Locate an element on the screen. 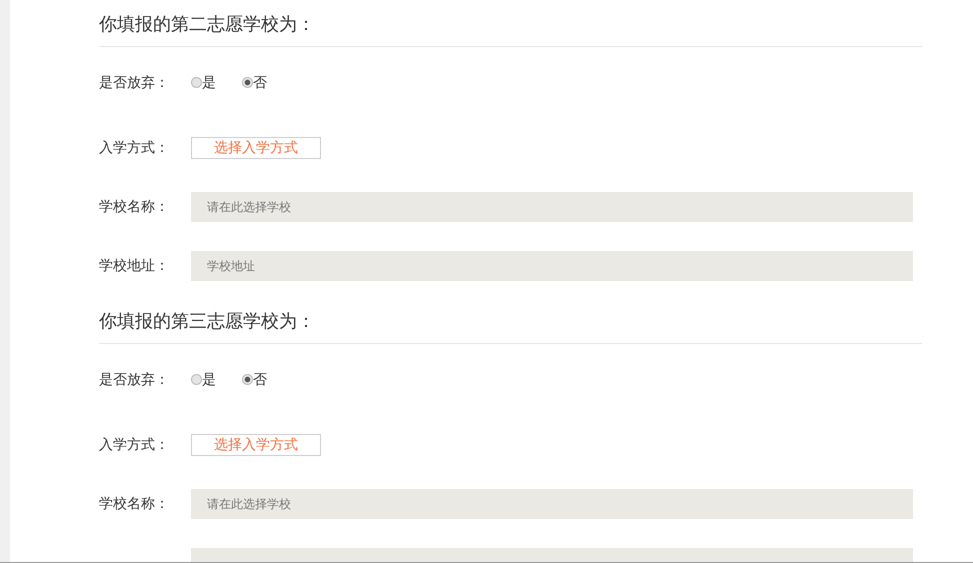 This screenshot has height=563, width=973. section-heading: 你填报的第二志愿学校为： is located at coordinates (510, 29).